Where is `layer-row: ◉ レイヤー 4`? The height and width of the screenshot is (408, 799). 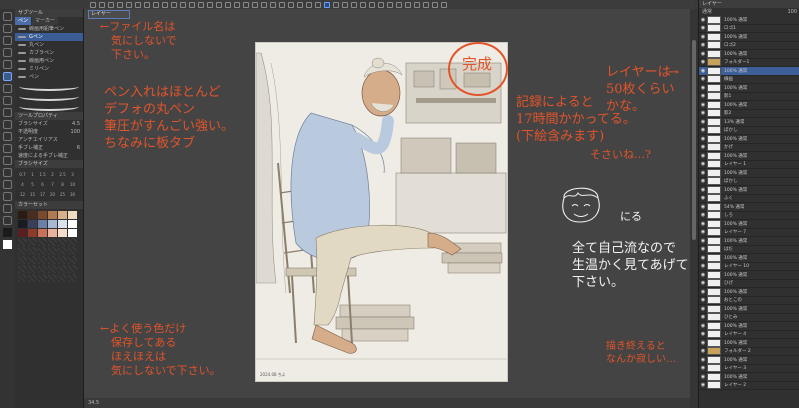 layer-row: ◉ レイヤー 4 is located at coordinates (749, 334).